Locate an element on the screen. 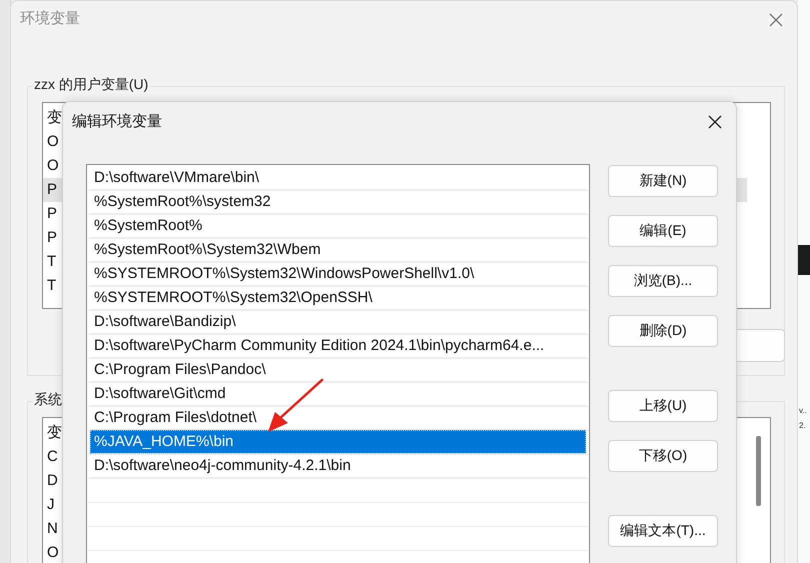  list-item: %SystemRoot%\system32 is located at coordinates (338, 202).